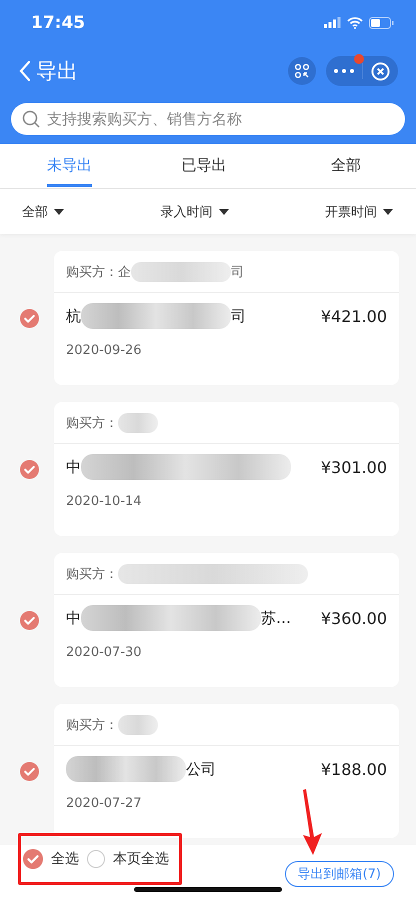 The width and height of the screenshot is (416, 902). Describe the element at coordinates (355, 22) in the screenshot. I see `wifi-icon` at that location.